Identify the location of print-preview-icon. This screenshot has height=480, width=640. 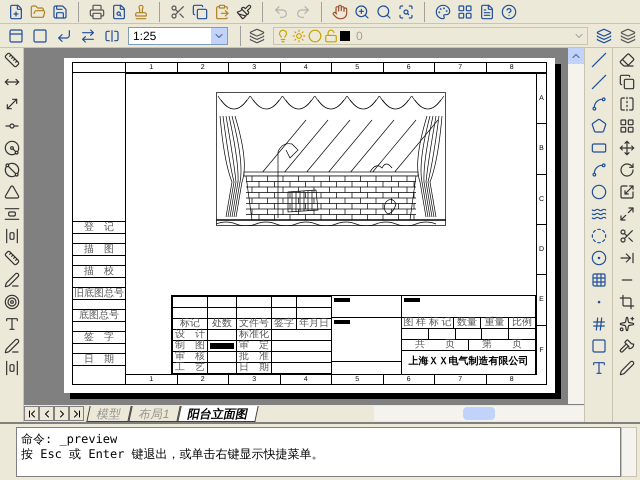
(119, 12).